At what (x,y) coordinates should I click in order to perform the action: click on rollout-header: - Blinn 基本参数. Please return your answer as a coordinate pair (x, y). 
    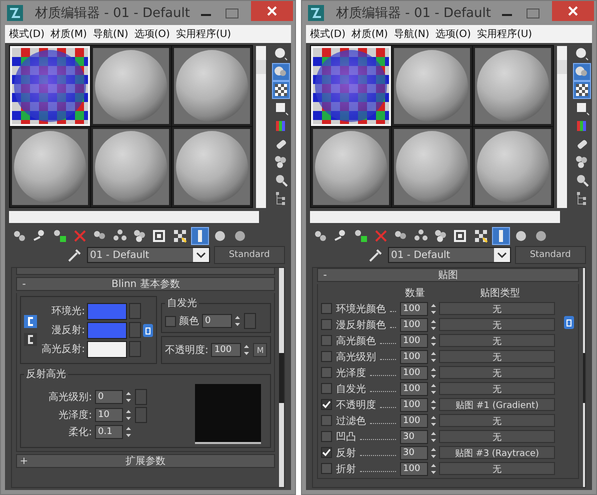
    Looking at the image, I should click on (146, 284).